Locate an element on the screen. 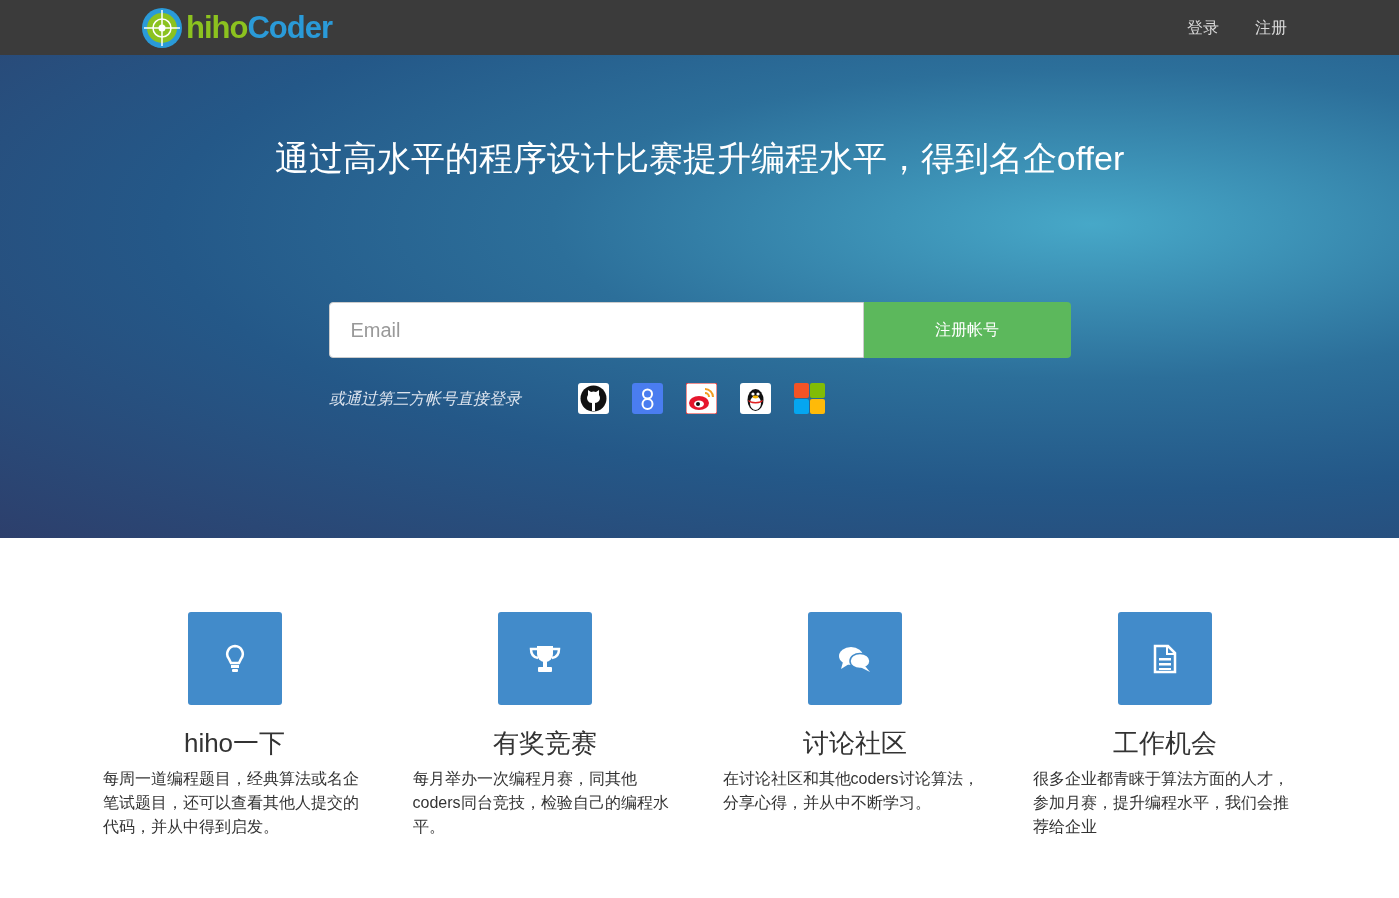 The width and height of the screenshot is (1399, 898). github-icon is located at coordinates (593, 398).